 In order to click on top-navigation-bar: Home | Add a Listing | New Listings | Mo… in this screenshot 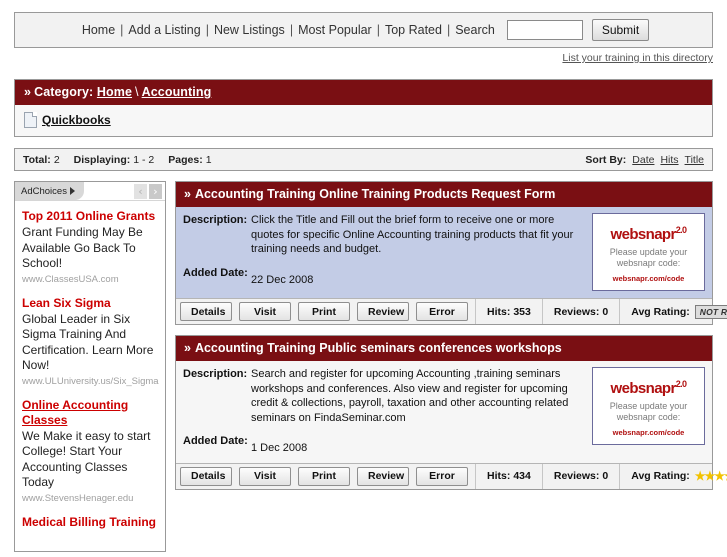, I will do `click(363, 30)`.